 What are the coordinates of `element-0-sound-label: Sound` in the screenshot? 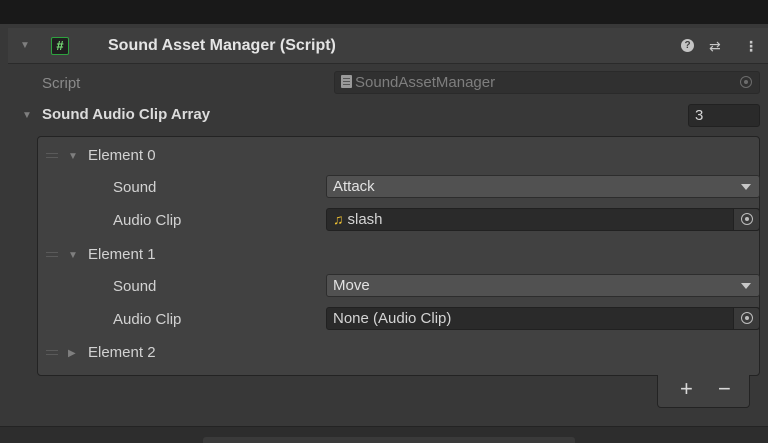 It's located at (135, 187).